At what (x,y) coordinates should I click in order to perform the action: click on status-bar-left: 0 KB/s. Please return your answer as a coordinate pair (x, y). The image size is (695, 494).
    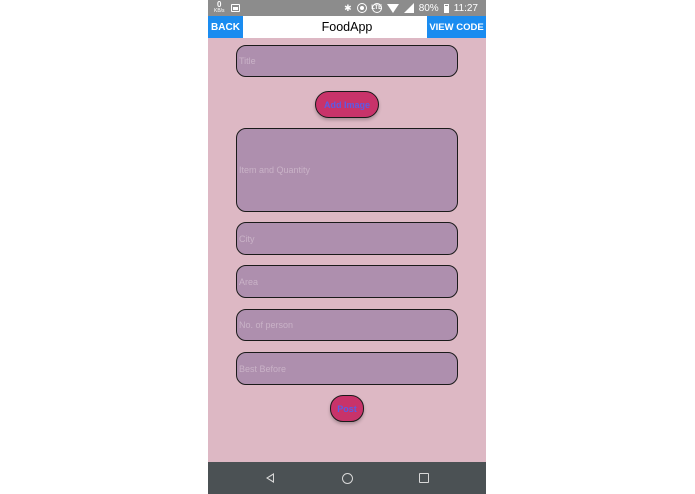
    Looking at the image, I should click on (224, 8).